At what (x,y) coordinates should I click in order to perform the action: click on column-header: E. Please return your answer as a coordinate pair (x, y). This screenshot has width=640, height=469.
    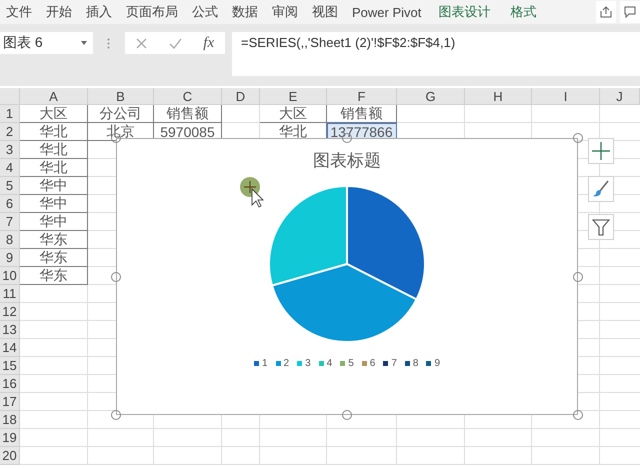
    Looking at the image, I should click on (293, 96).